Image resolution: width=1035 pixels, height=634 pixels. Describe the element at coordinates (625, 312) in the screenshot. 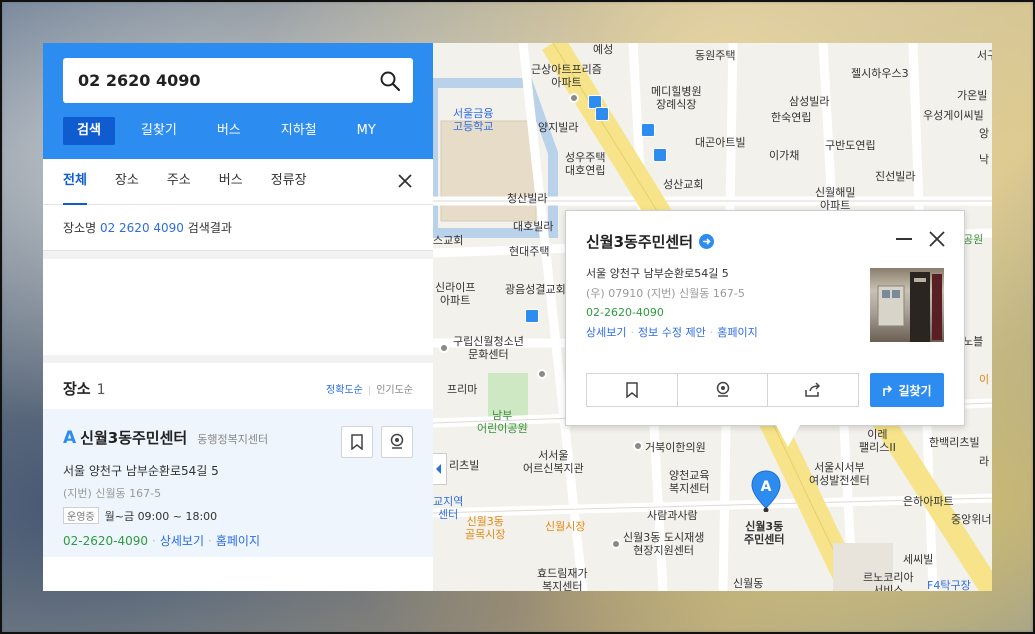

I see `popup-phone: 02-2620-4090` at that location.